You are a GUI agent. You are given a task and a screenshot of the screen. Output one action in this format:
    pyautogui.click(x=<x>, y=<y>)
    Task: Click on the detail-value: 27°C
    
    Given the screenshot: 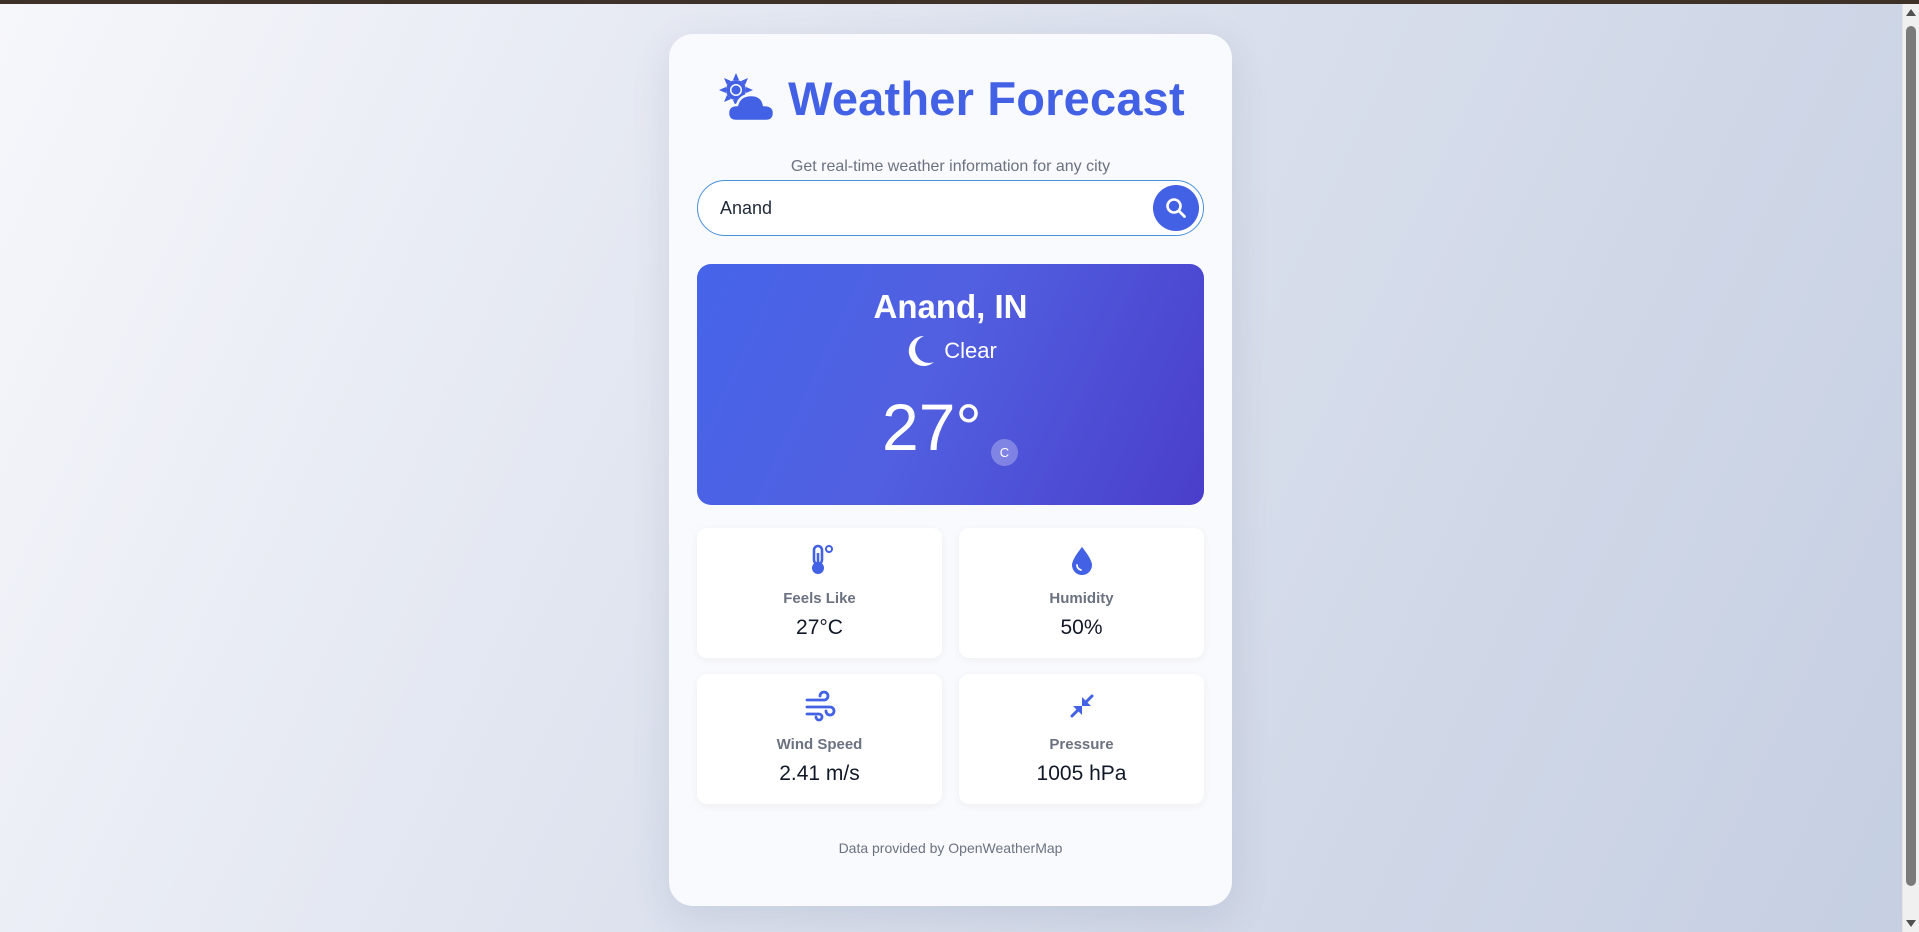 What is the action you would take?
    pyautogui.click(x=819, y=627)
    